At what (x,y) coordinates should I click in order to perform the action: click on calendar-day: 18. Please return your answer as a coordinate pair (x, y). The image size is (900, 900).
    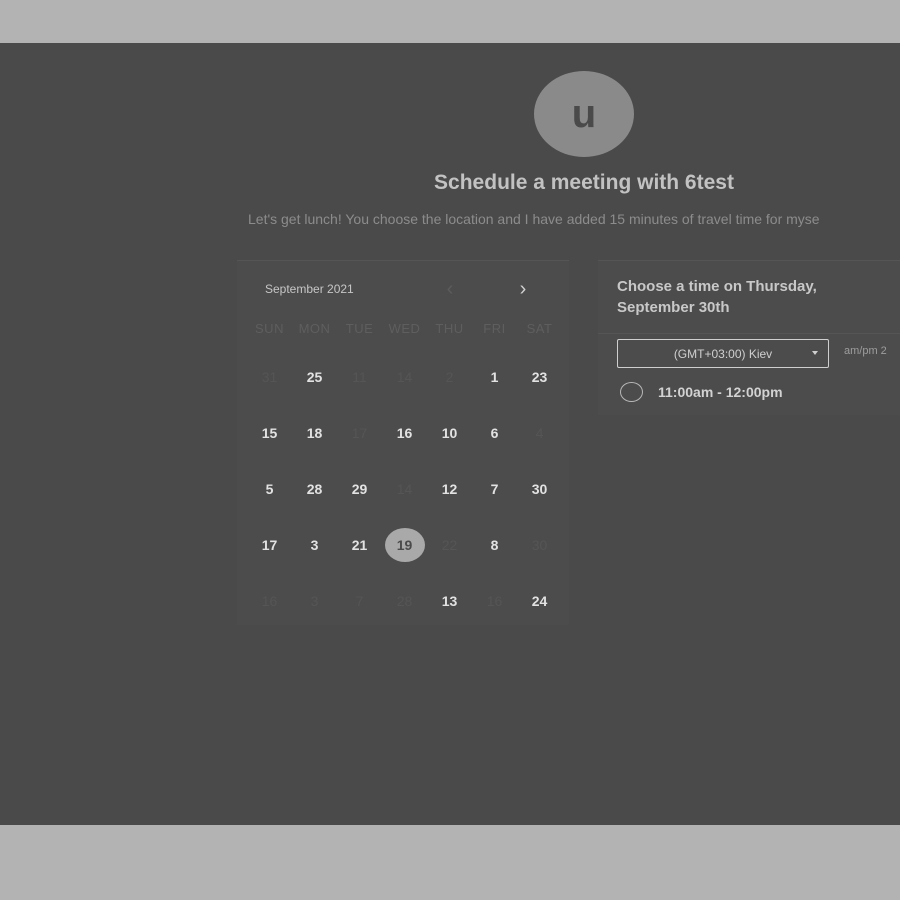
    Looking at the image, I should click on (314, 433).